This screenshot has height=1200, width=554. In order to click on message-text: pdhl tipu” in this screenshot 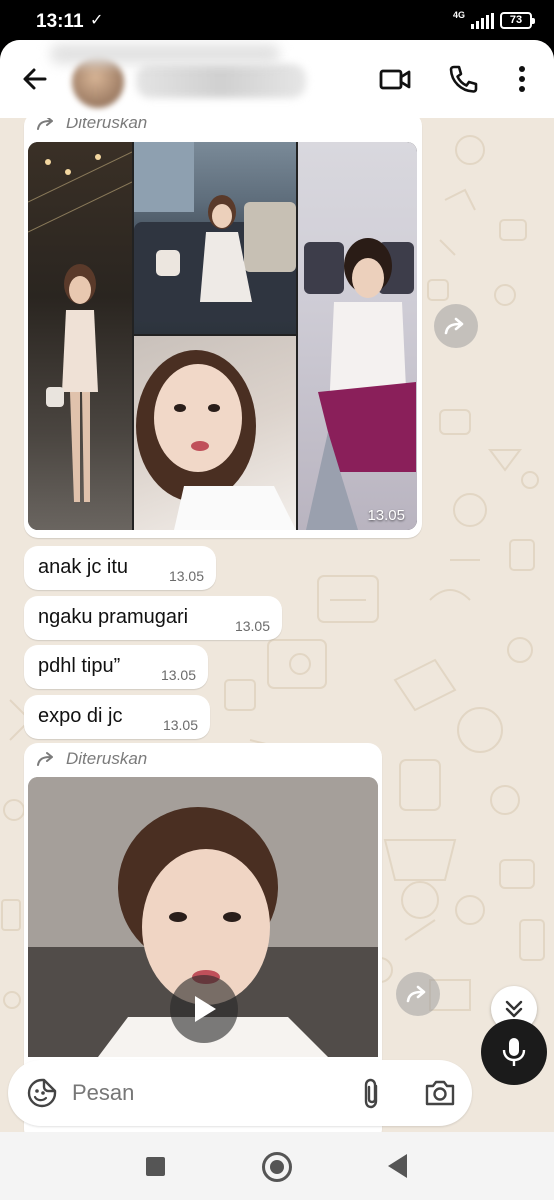, I will do `click(79, 666)`.